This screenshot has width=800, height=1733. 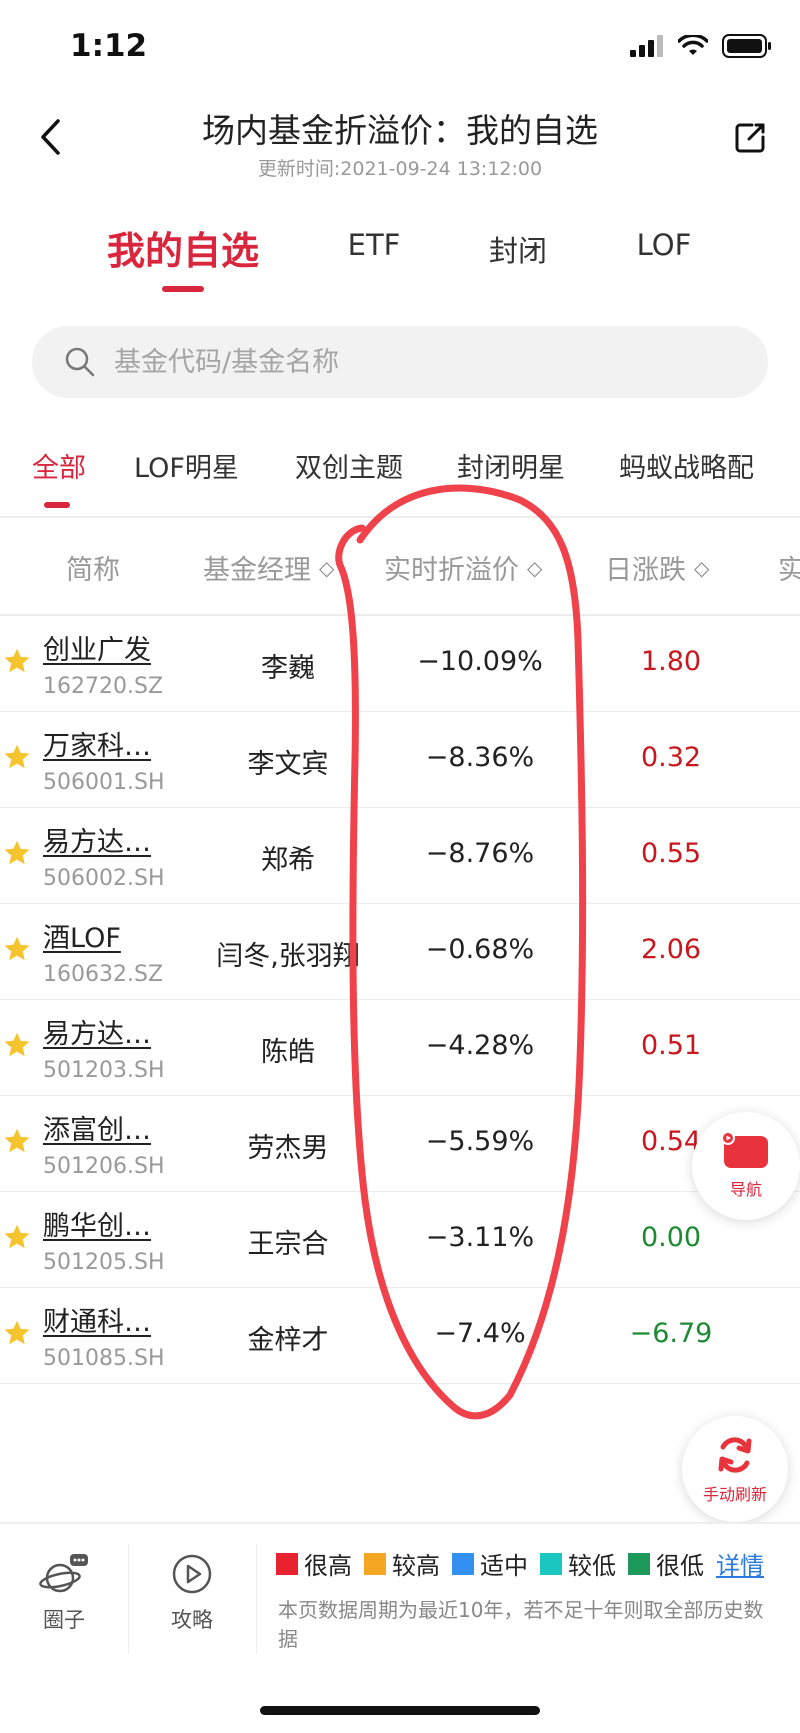 What do you see at coordinates (57, 505) in the screenshot?
I see `category-tab-indicator` at bounding box center [57, 505].